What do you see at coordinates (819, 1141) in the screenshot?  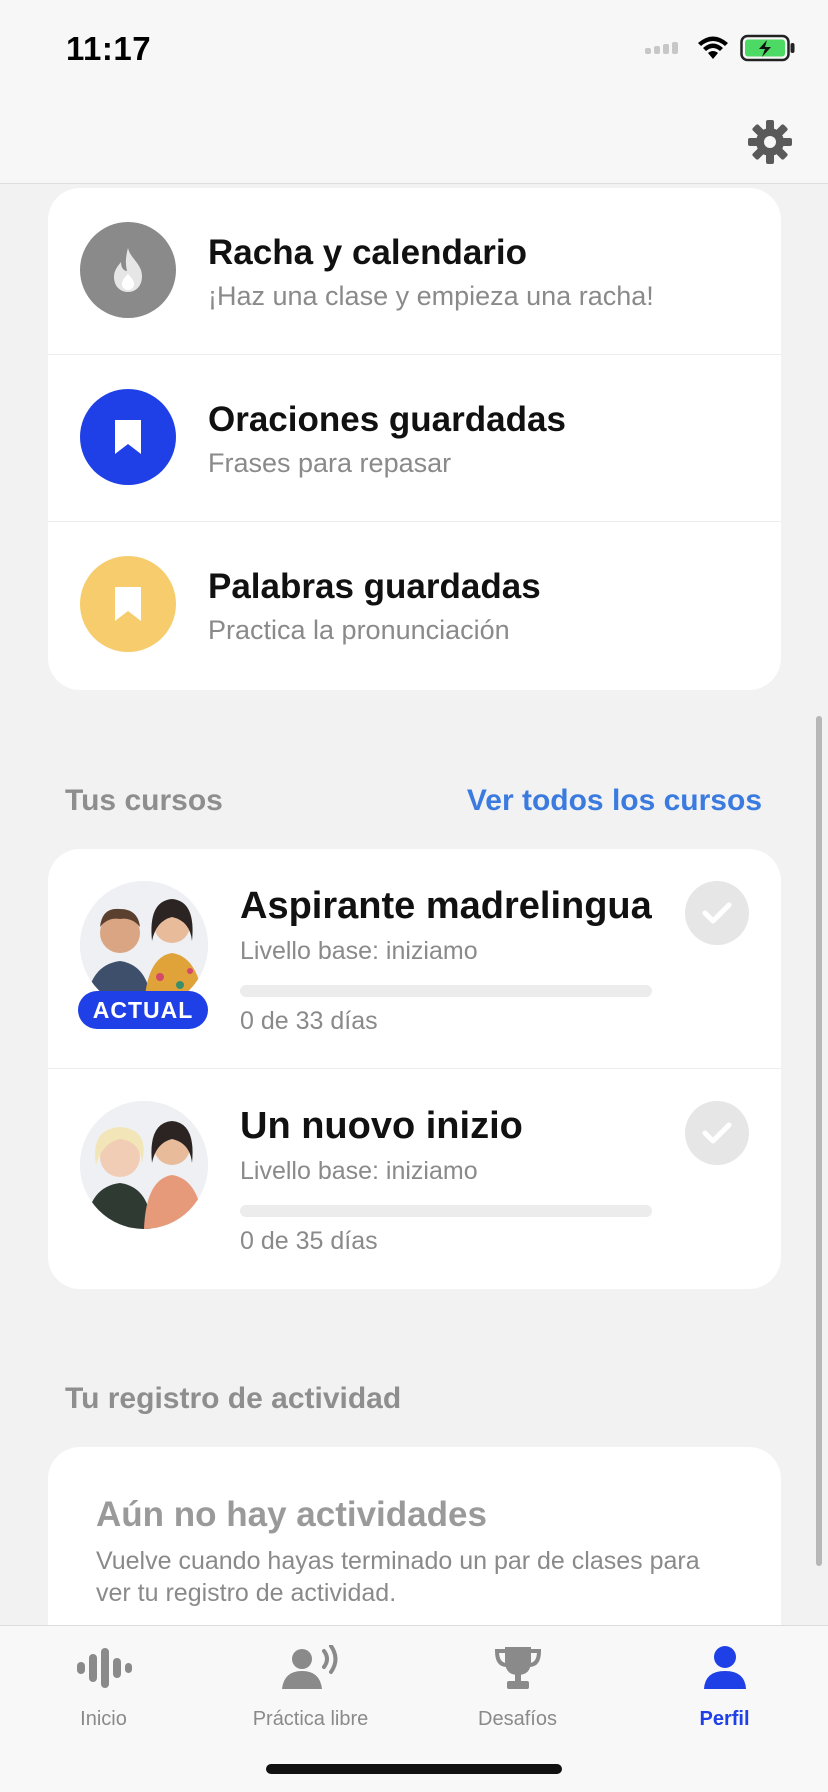 I see `scrollbar` at bounding box center [819, 1141].